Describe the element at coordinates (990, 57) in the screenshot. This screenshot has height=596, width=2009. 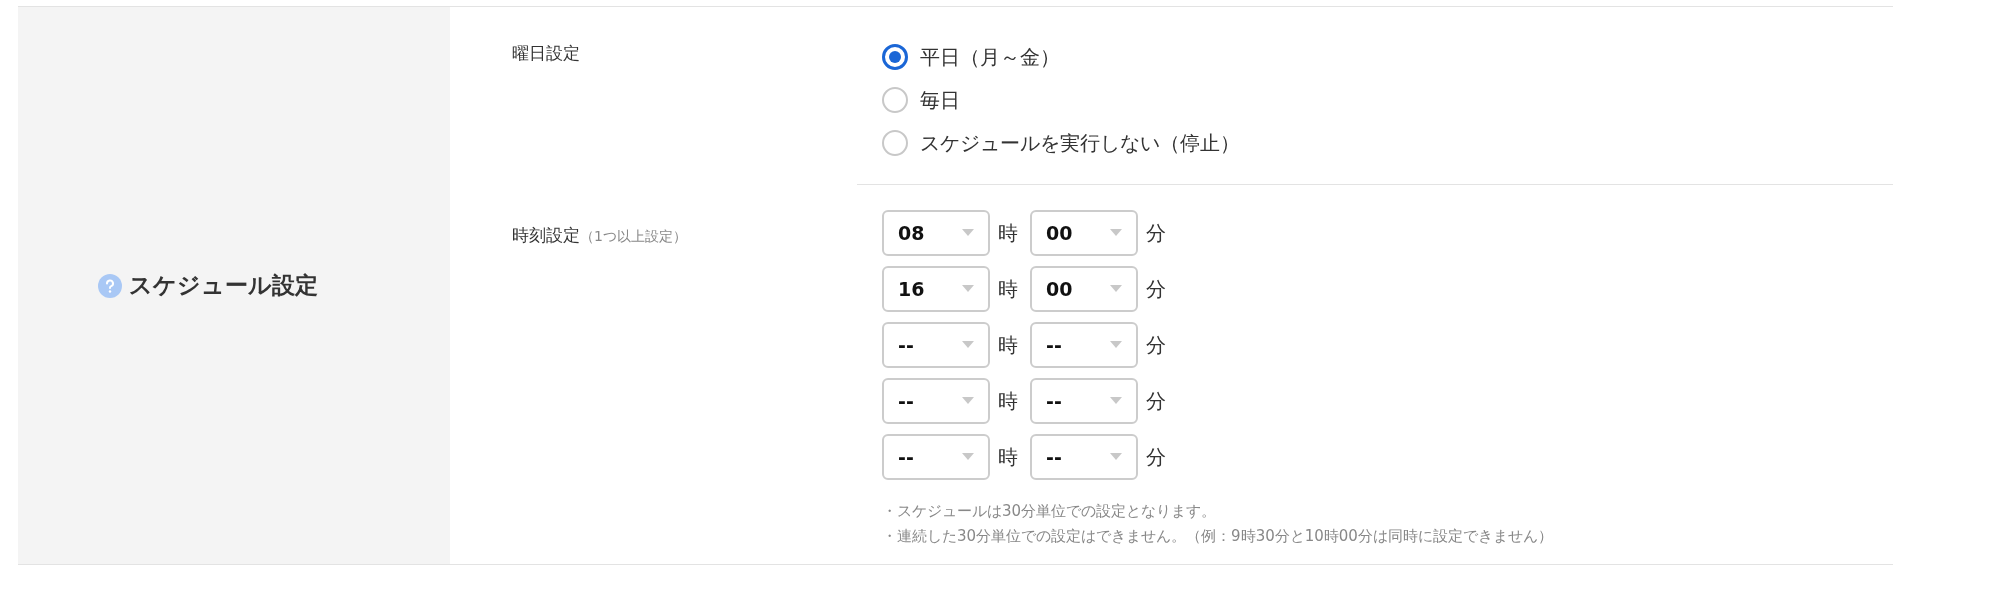
I see `radio-label: 平日（月～金）` at that location.